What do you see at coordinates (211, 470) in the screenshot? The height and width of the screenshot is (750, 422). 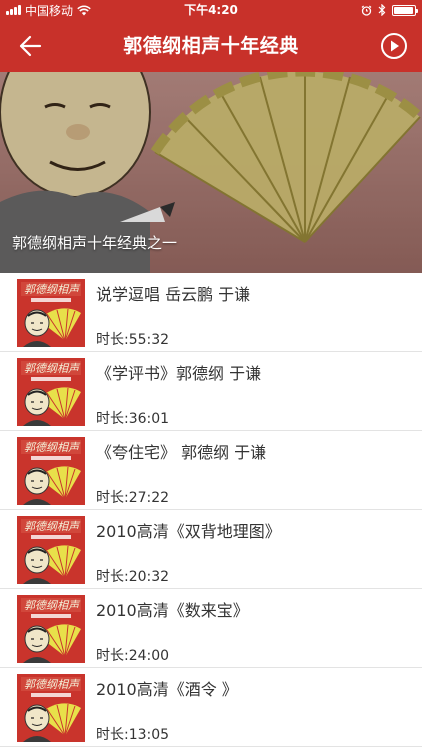 I see `list-item: 郭德纲相声 《夸住宅》 郭德纲 于谦 时长:27:22` at bounding box center [211, 470].